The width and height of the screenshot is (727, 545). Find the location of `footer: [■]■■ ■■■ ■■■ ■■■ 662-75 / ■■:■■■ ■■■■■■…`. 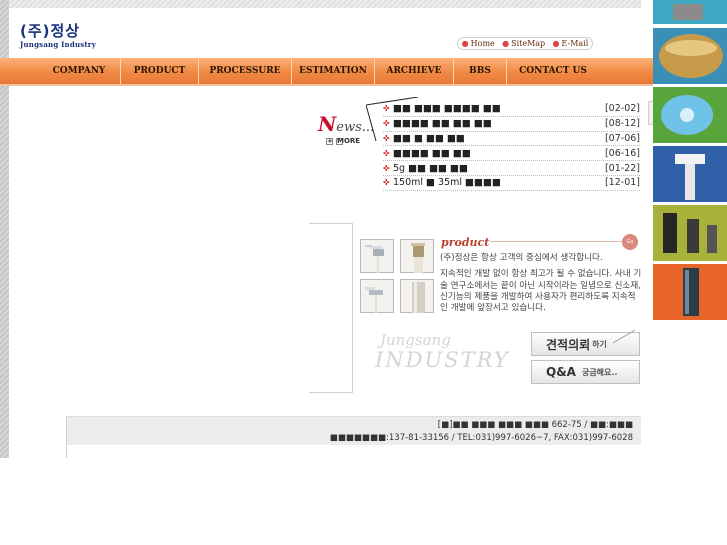

footer: [■]■■ ■■■ ■■■ ■■■ 662-75 / ■■:■■■ ■■■■■■… is located at coordinates (353, 430).